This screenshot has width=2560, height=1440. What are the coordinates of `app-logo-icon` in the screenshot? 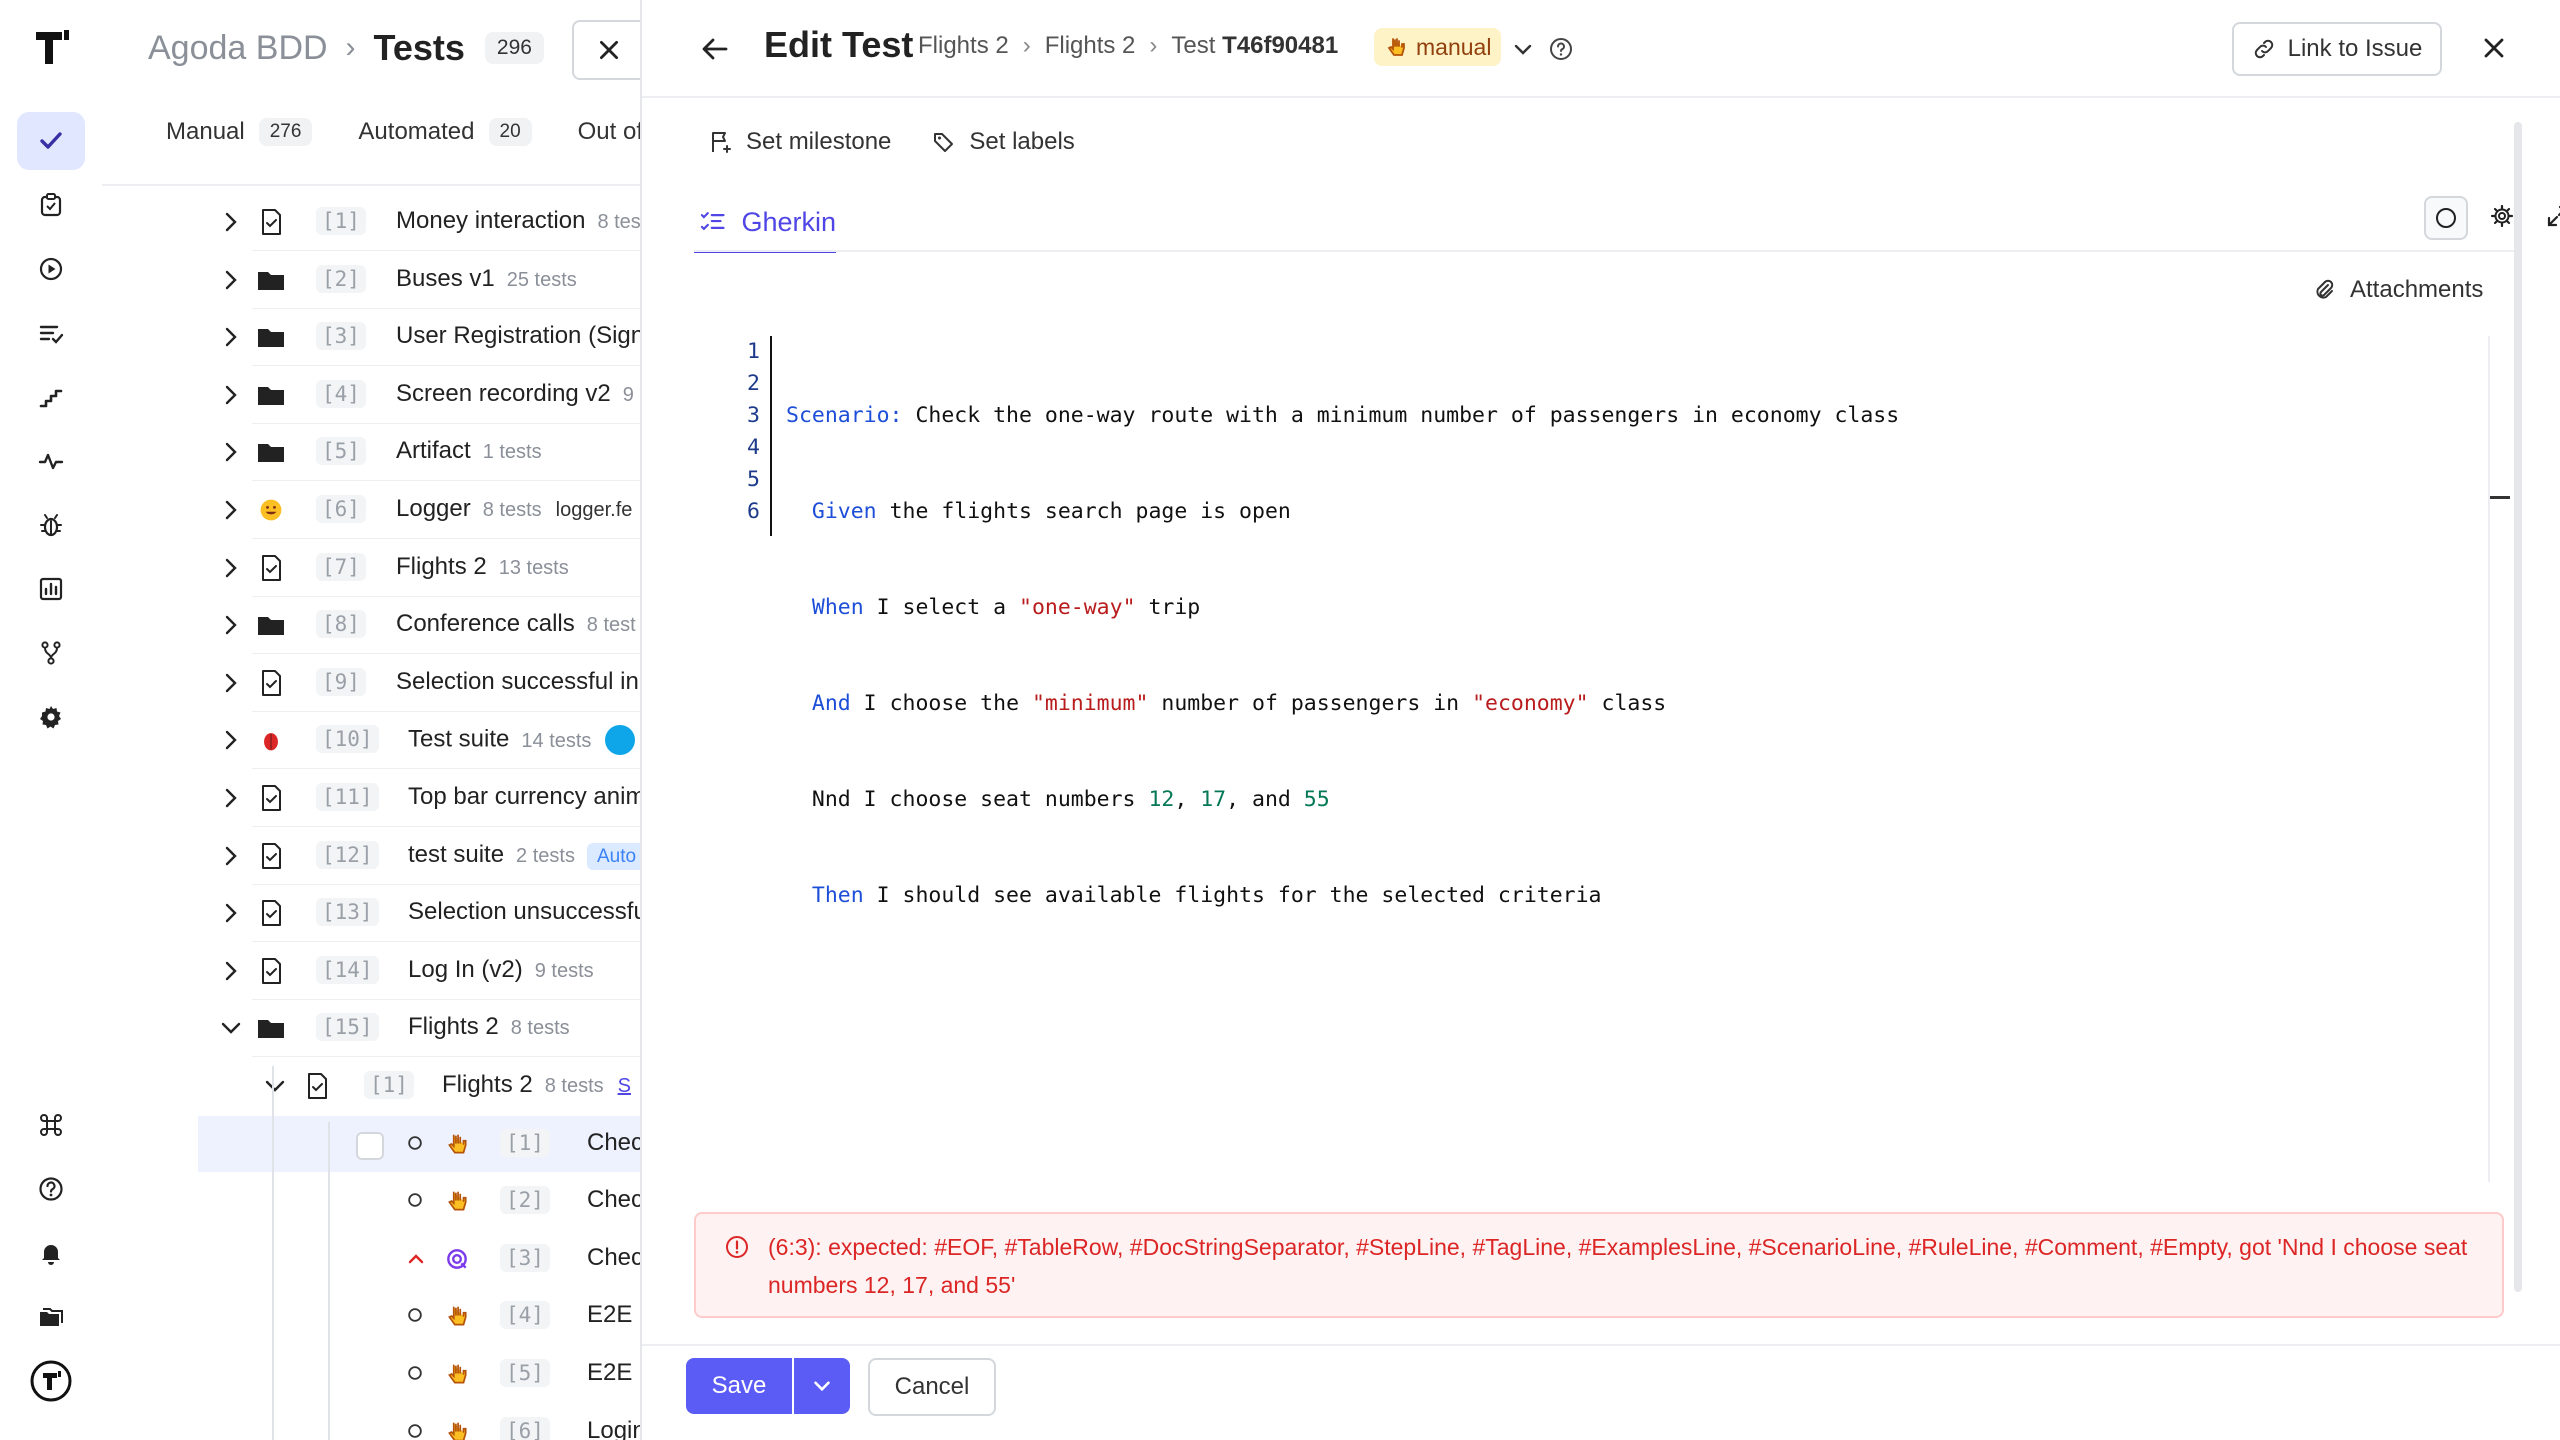 It's located at (51, 47).